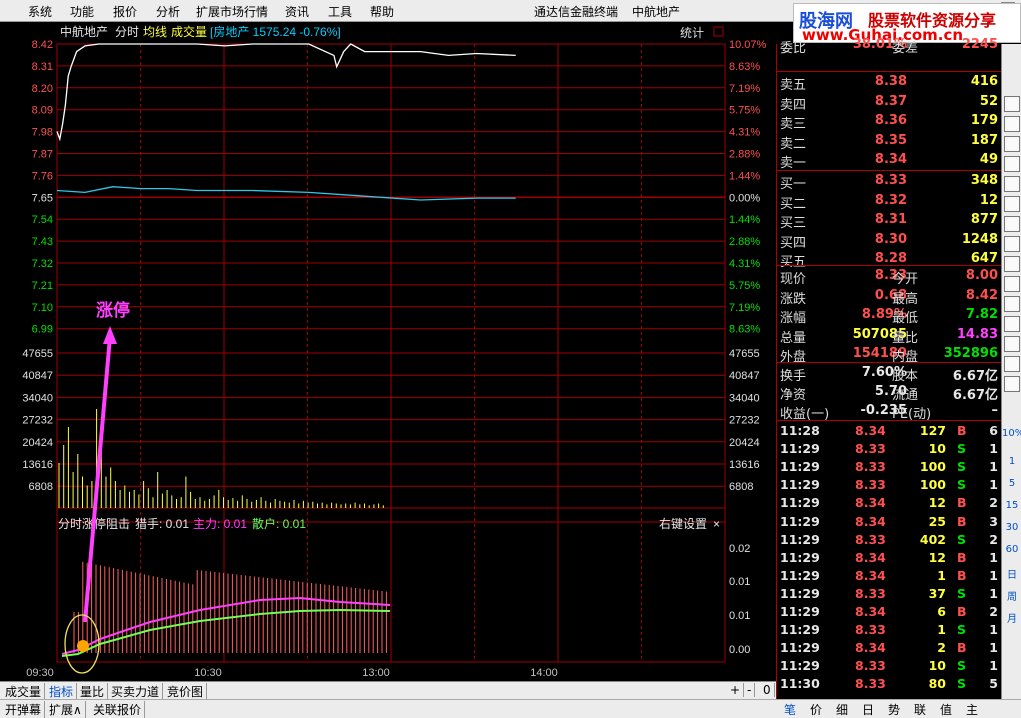 The image size is (1021, 718). What do you see at coordinates (937, 449) in the screenshot?
I see `tick-volume: 10` at bounding box center [937, 449].